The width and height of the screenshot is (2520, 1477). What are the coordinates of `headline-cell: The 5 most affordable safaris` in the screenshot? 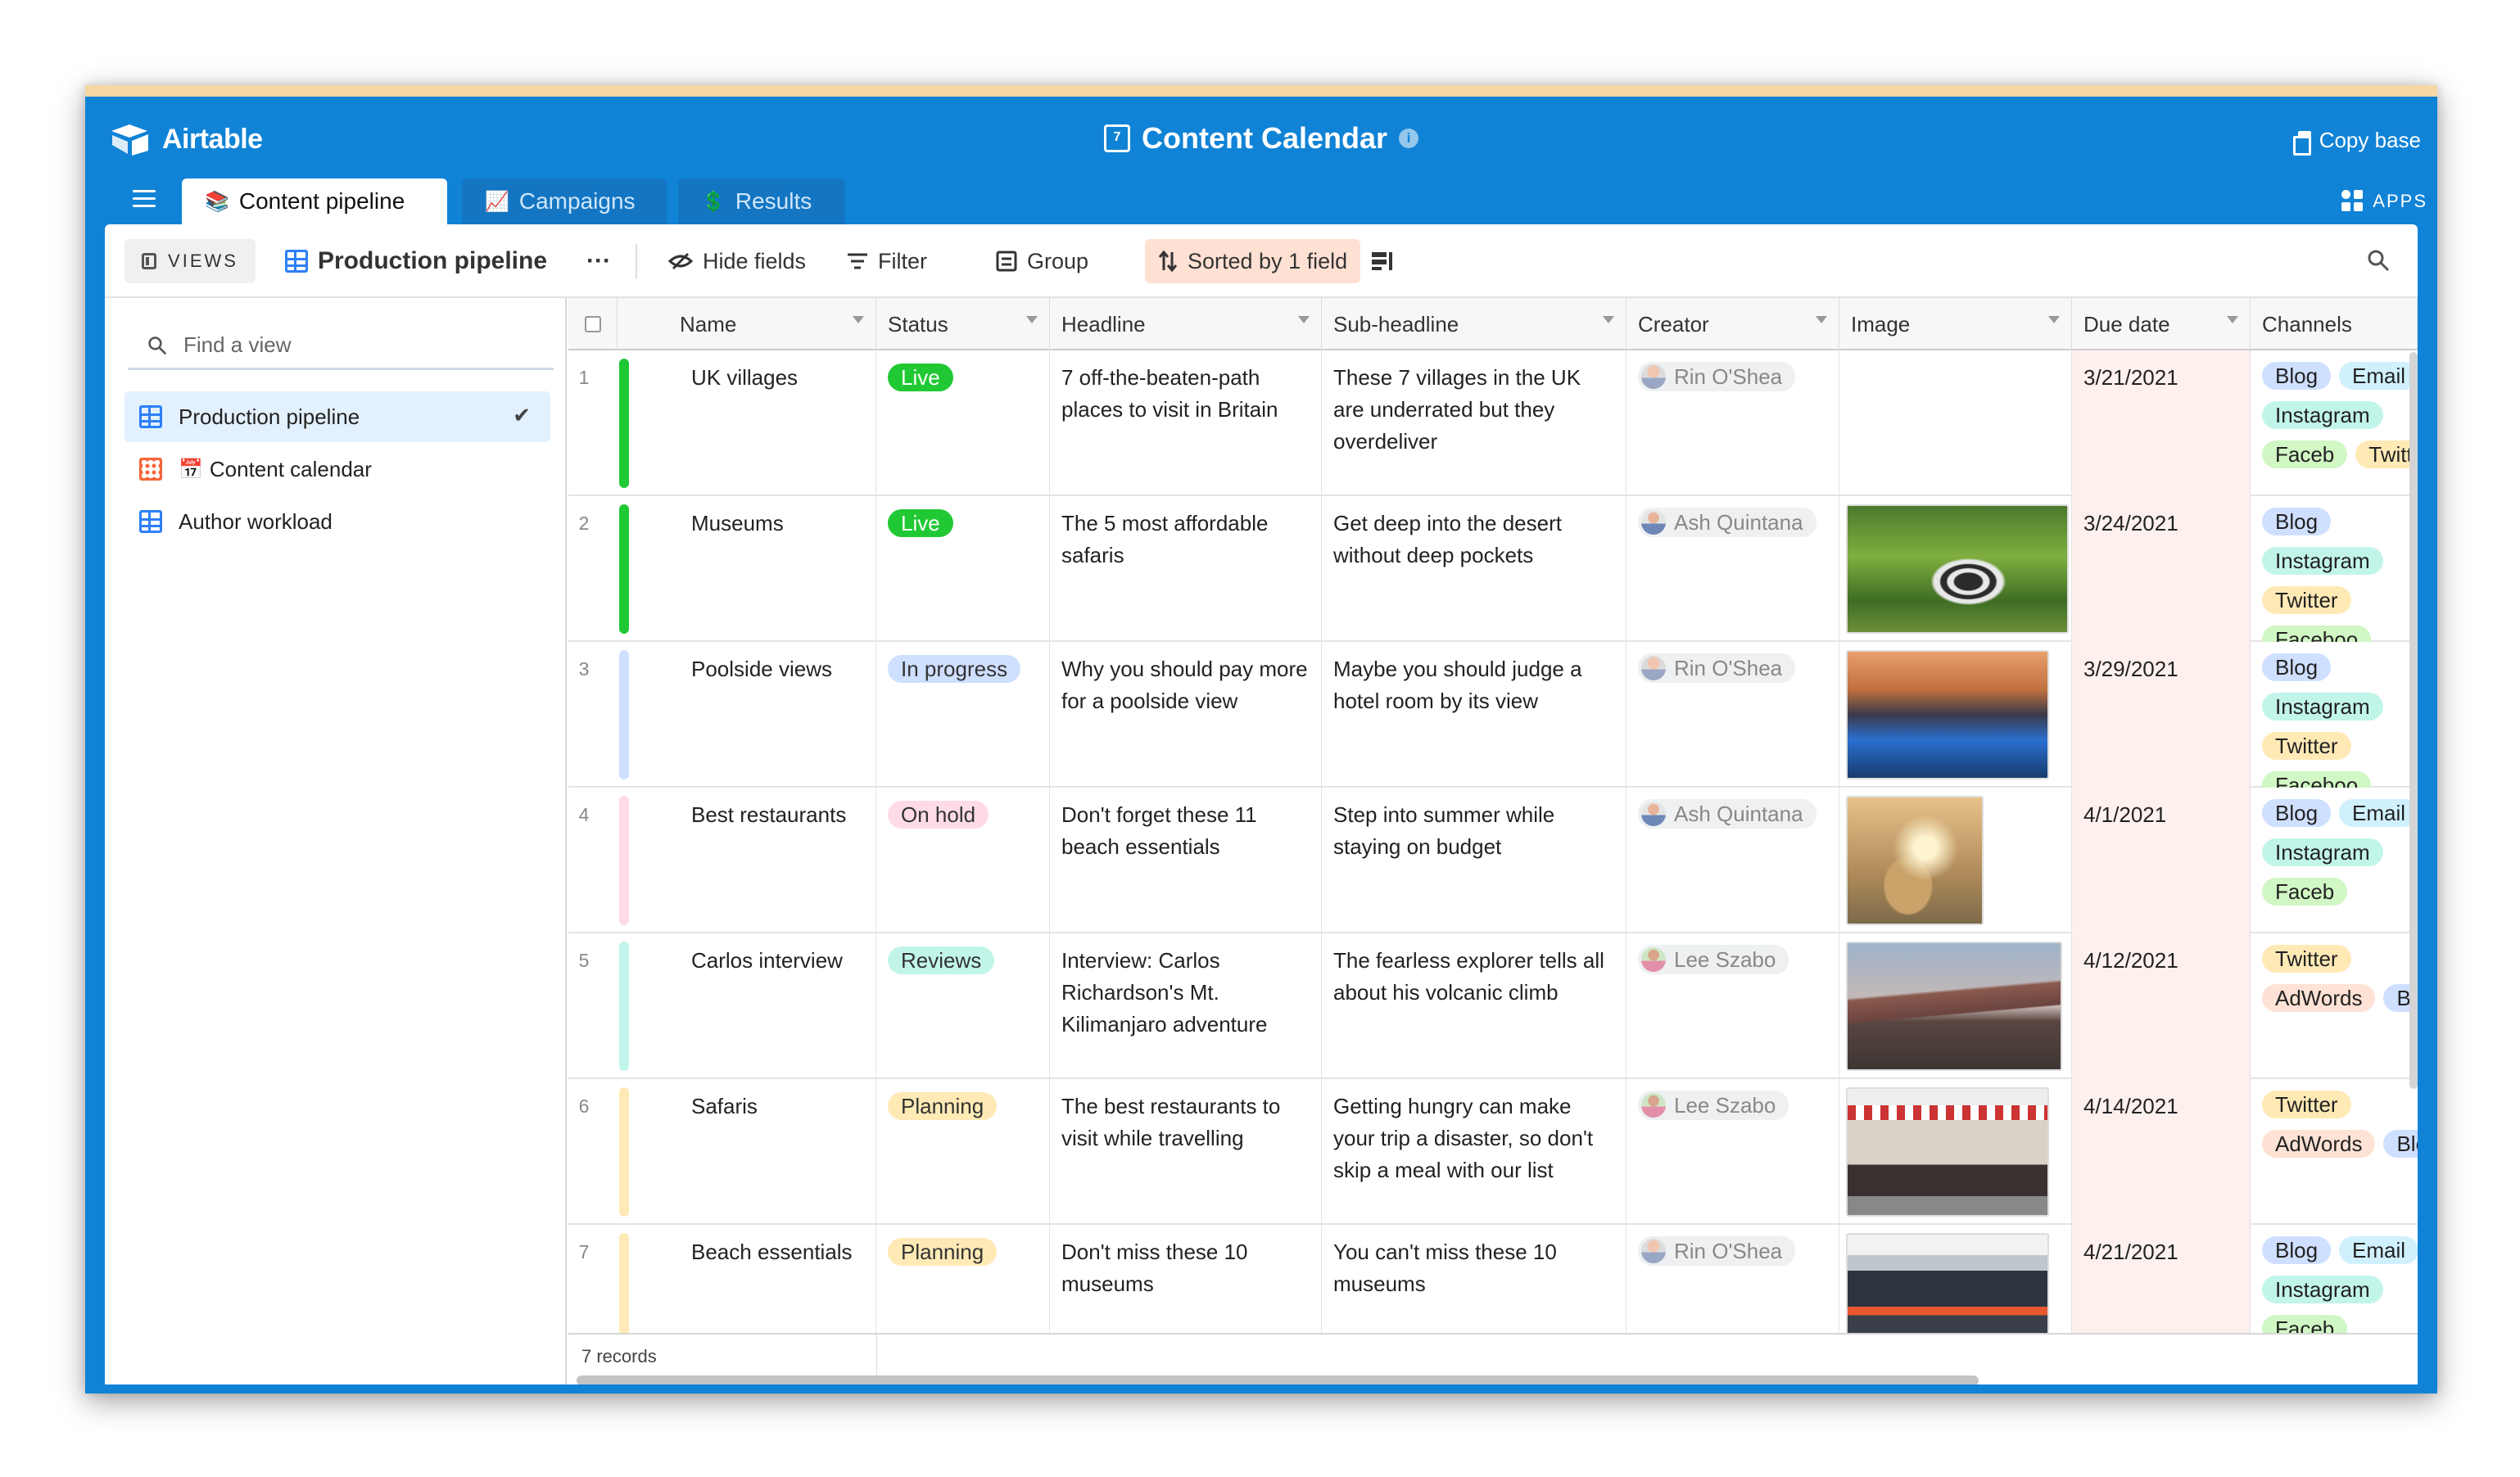 It's located at (1186, 569).